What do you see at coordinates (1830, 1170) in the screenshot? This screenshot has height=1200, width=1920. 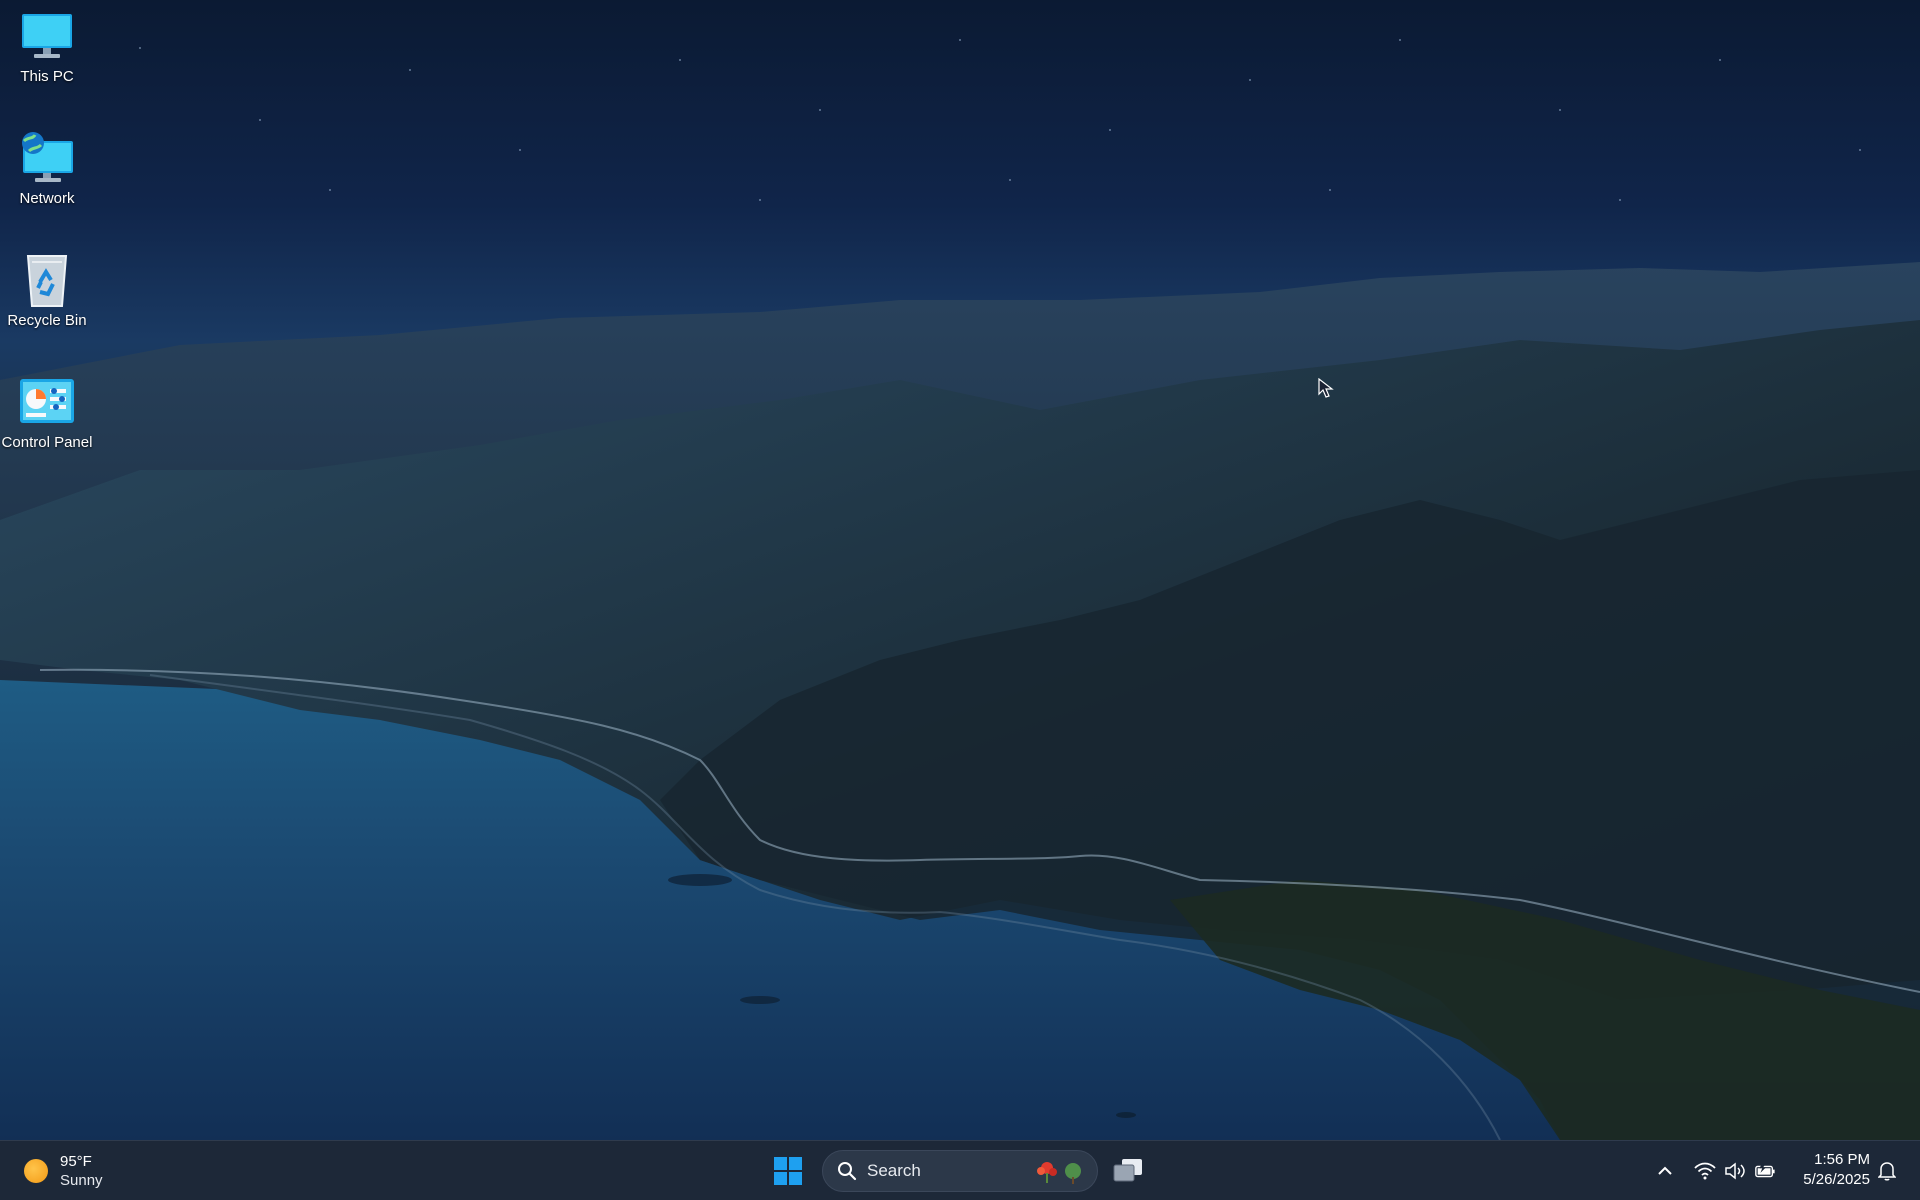 I see `clock: 1:56 PM 5/26/2025` at bounding box center [1830, 1170].